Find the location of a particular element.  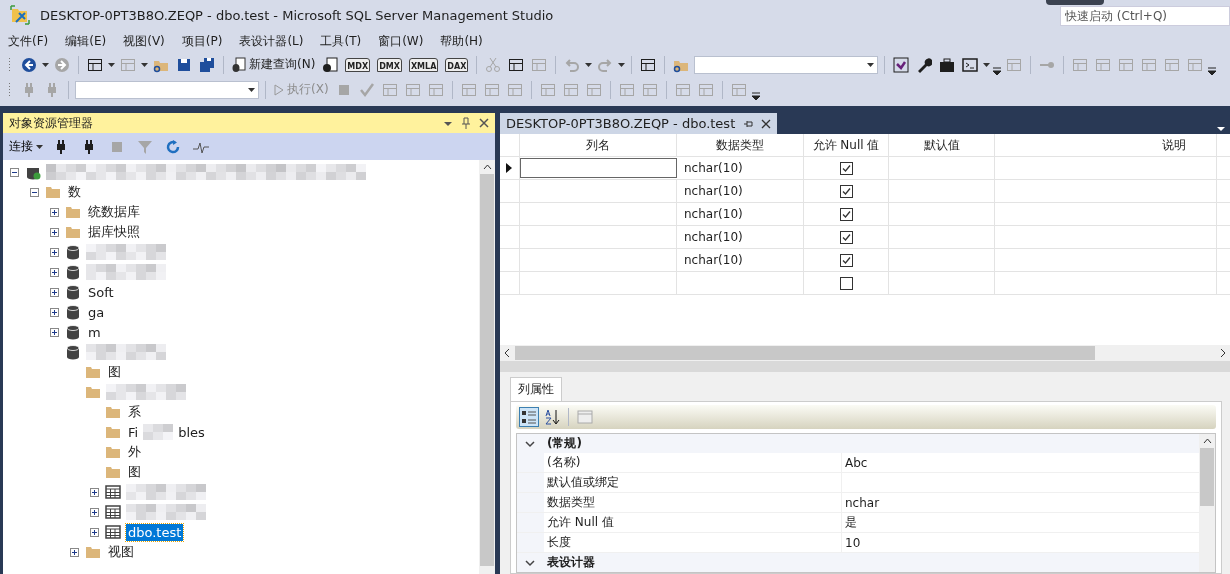

sort-icon is located at coordinates (552, 417).